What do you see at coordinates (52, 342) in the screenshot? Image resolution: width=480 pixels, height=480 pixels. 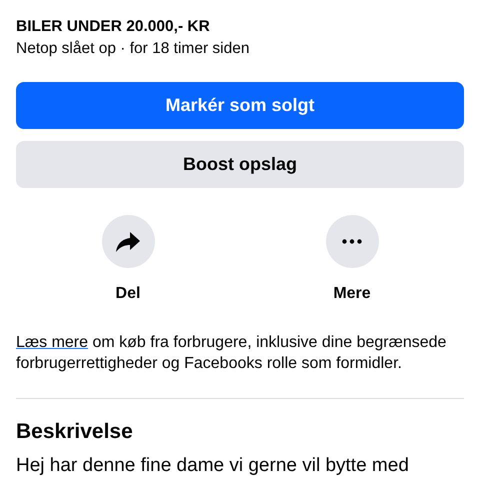 I see `read-more-link: Læs mere` at bounding box center [52, 342].